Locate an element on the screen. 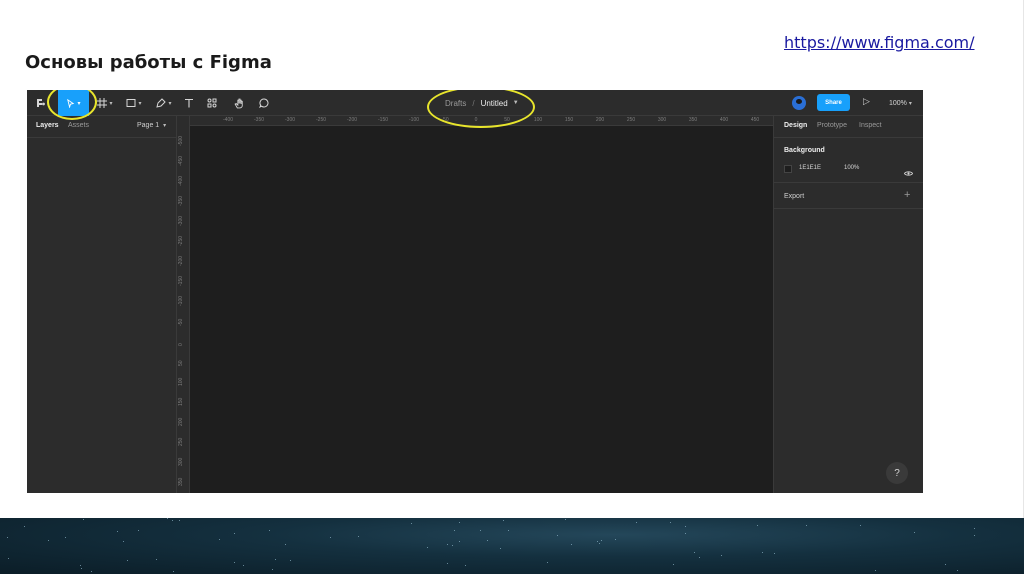 This screenshot has width=1024, height=574. ruler-tick-label: 100 is located at coordinates (181, 381).